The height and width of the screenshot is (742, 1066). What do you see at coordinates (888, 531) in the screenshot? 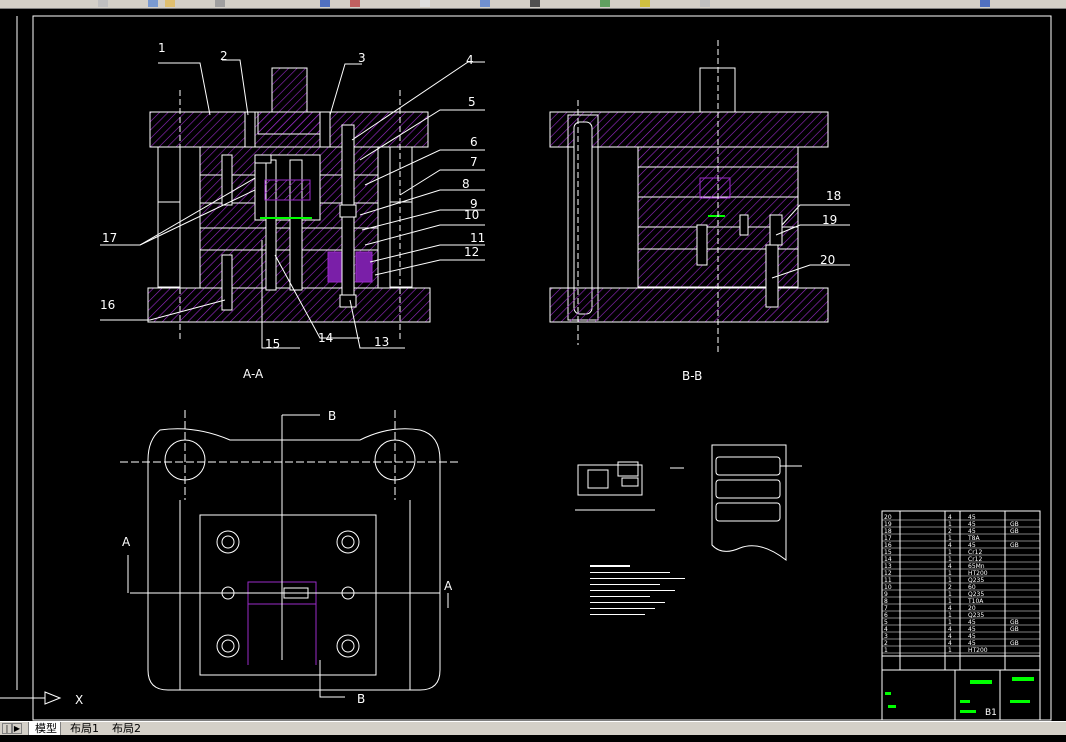
I see `bom-cell: 18` at bounding box center [888, 531].